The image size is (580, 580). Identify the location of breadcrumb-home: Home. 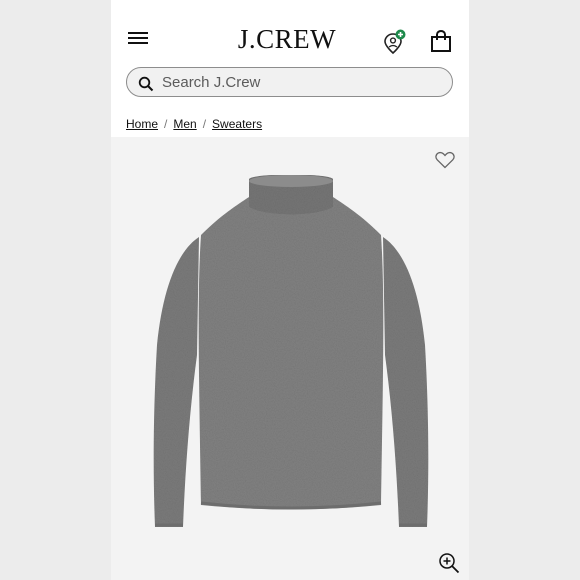
(142, 124).